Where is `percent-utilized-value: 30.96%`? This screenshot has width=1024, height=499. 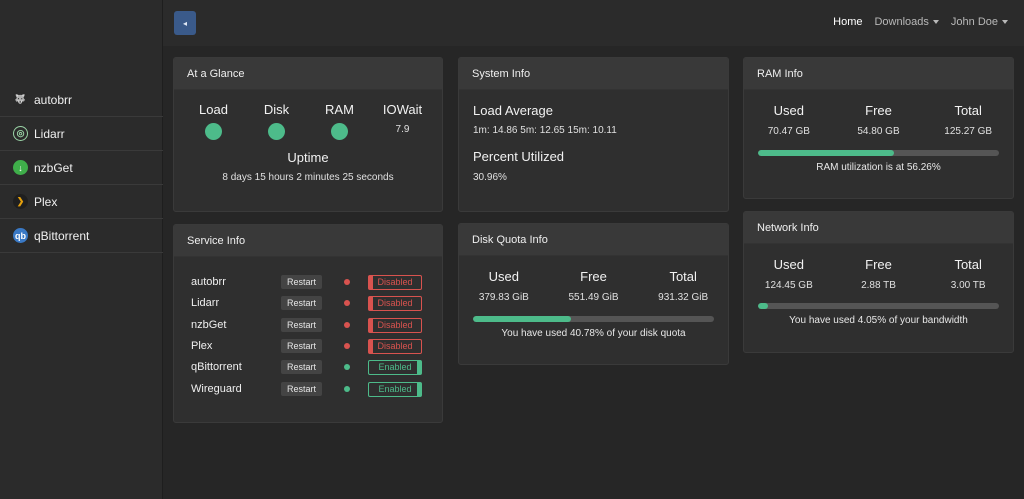 percent-utilized-value: 30.96% is located at coordinates (490, 177).